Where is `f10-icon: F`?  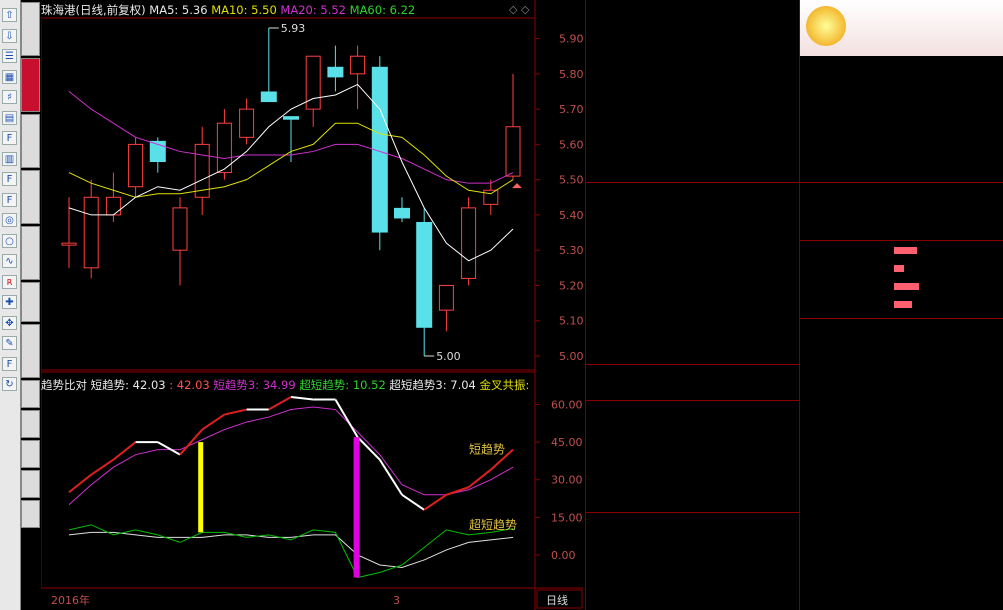
f10-icon: F is located at coordinates (9, 138).